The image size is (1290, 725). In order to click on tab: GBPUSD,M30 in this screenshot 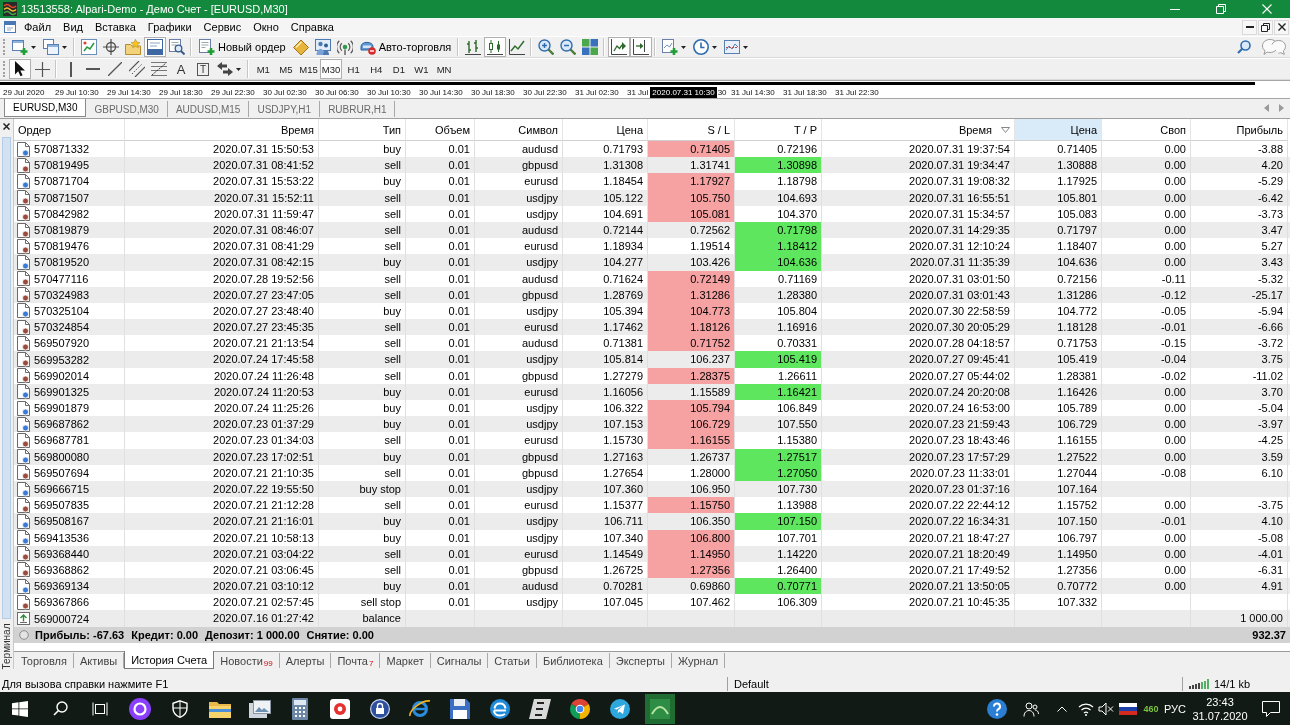, I will do `click(127, 109)`.